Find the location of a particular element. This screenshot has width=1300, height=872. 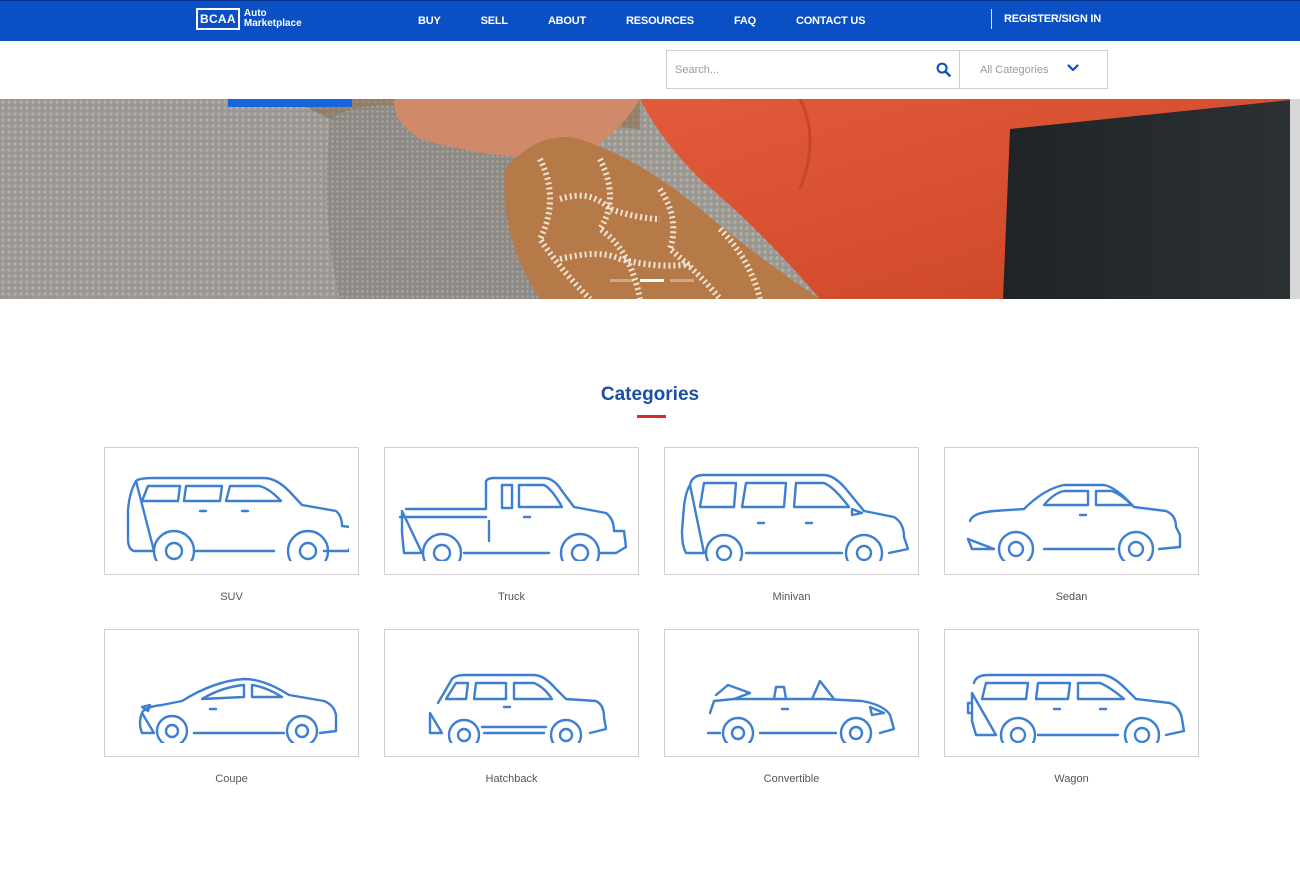

wagon-icon is located at coordinates (1076, 708).